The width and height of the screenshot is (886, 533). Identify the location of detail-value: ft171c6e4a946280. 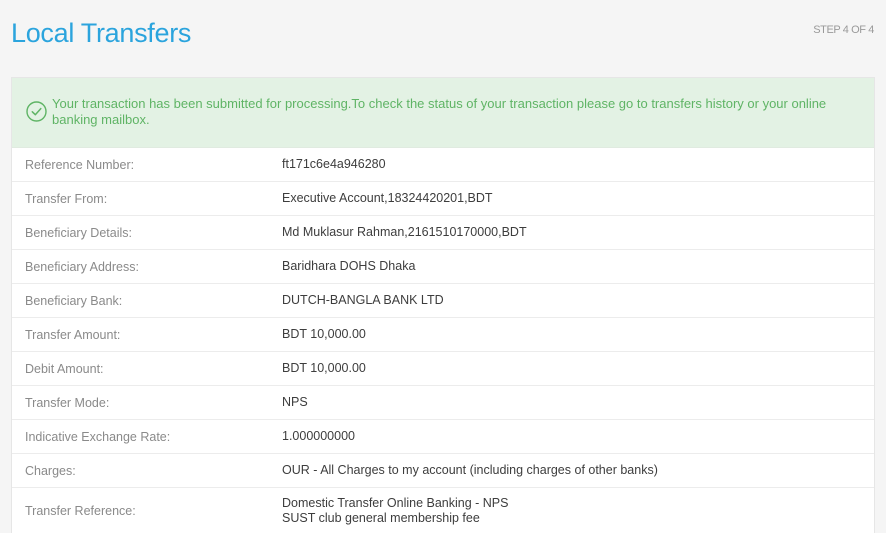
(334, 164).